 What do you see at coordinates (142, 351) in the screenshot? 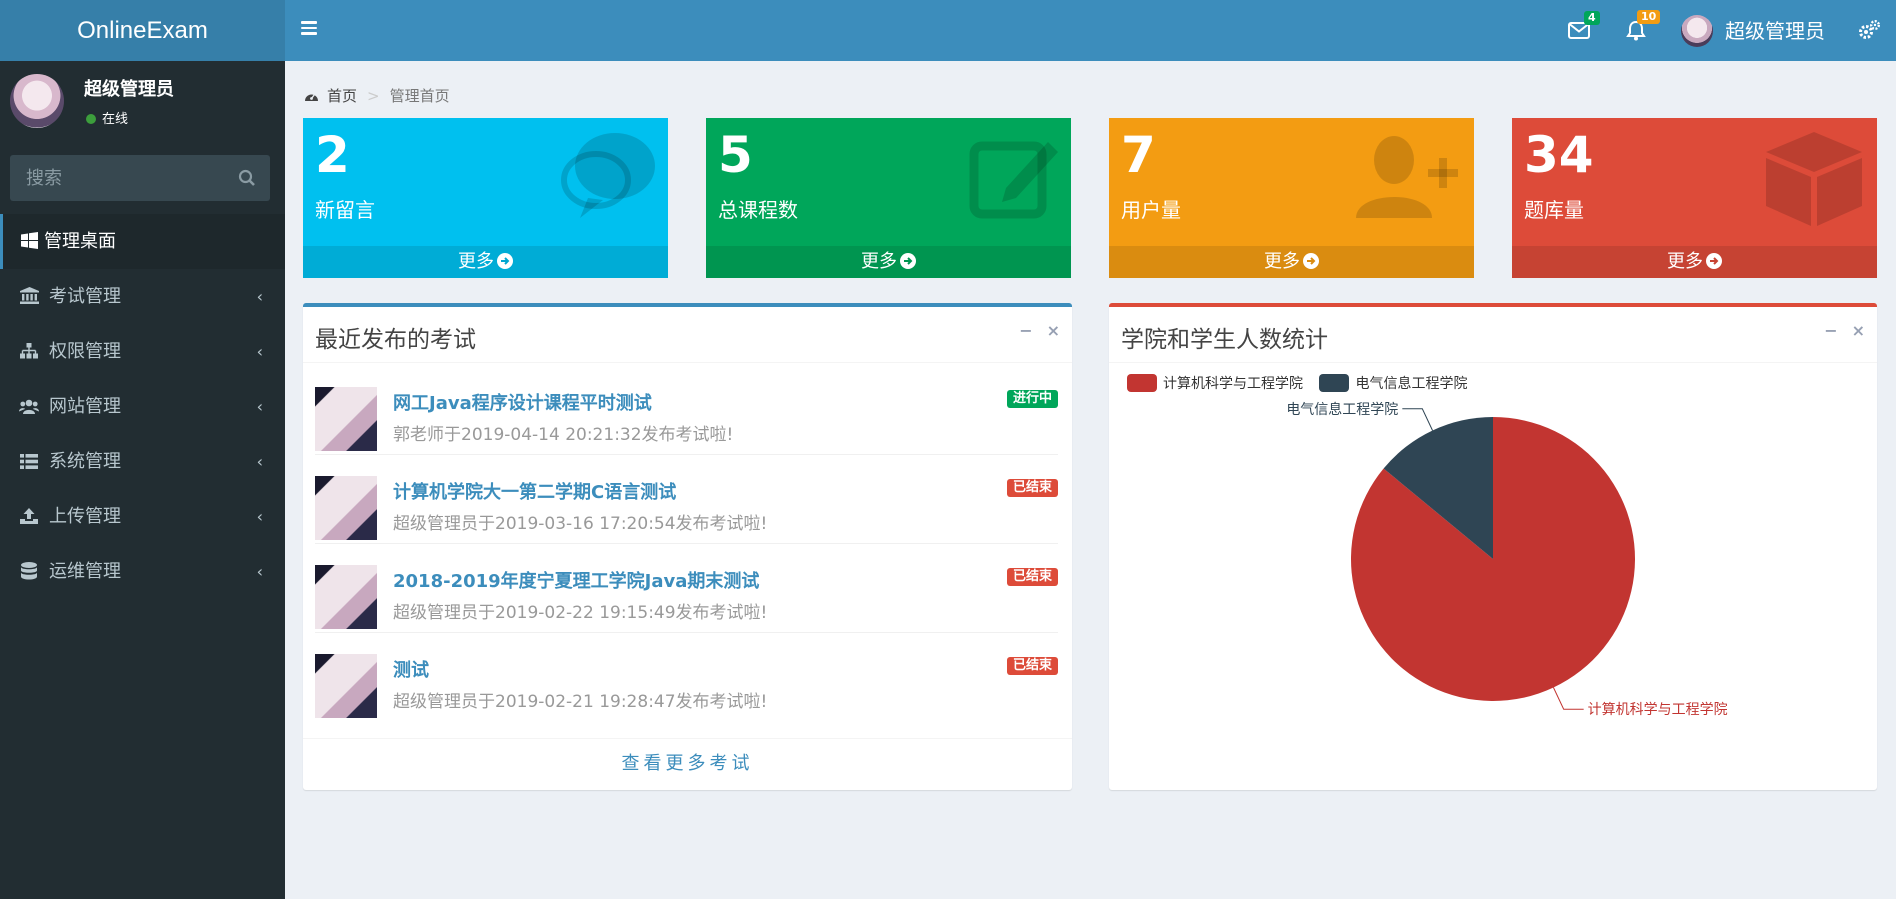
I see `sidebar-item-permissions: 权限管理 ‹` at bounding box center [142, 351].